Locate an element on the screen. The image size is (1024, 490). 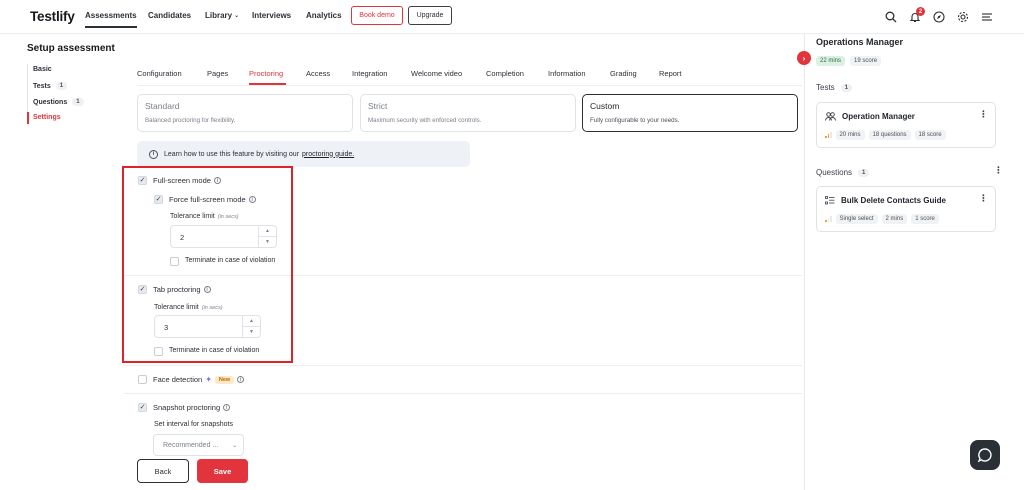
sidebar-item-label: Tests is located at coordinates (42, 86).